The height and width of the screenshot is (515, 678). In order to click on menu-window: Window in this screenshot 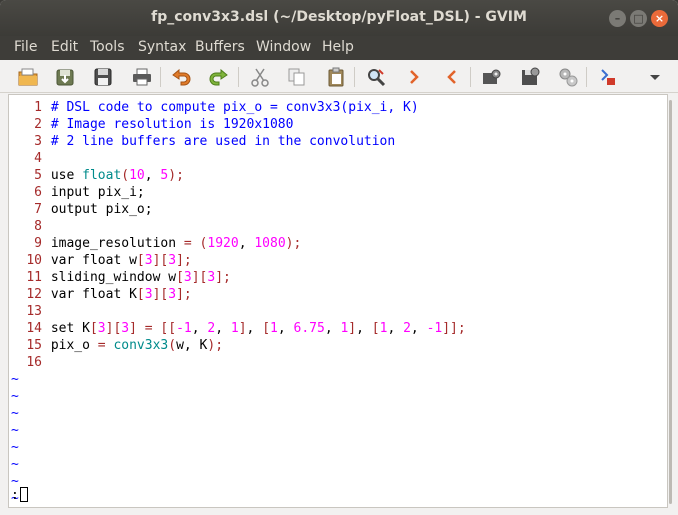, I will do `click(283, 47)`.